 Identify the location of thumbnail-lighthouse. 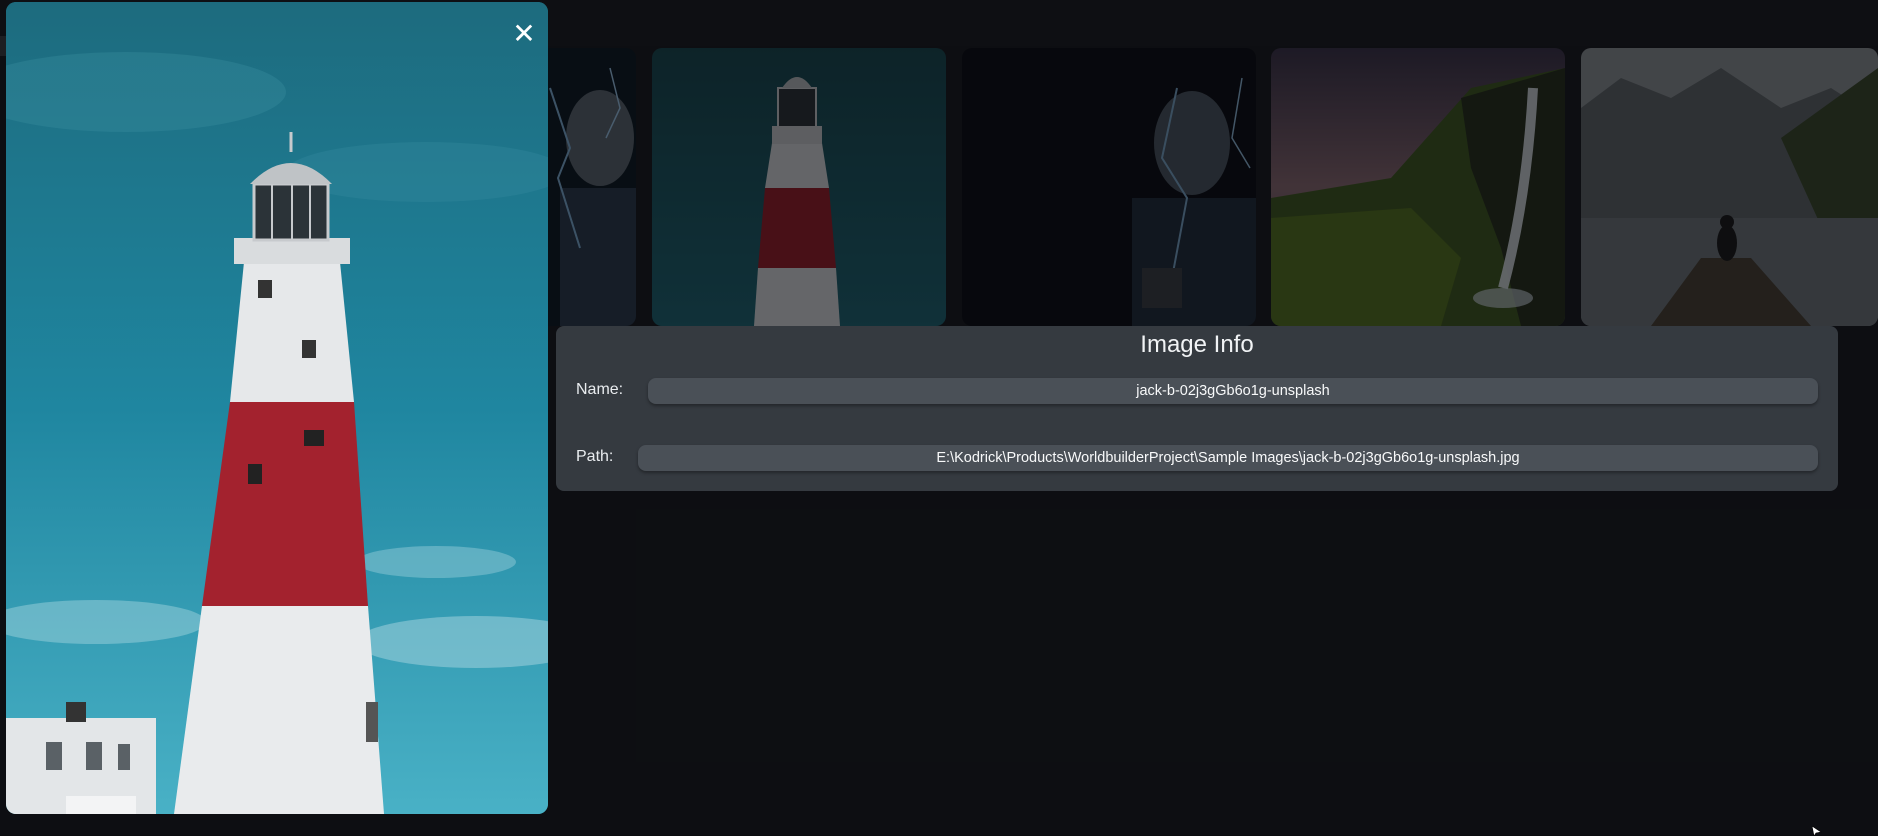
(799, 187).